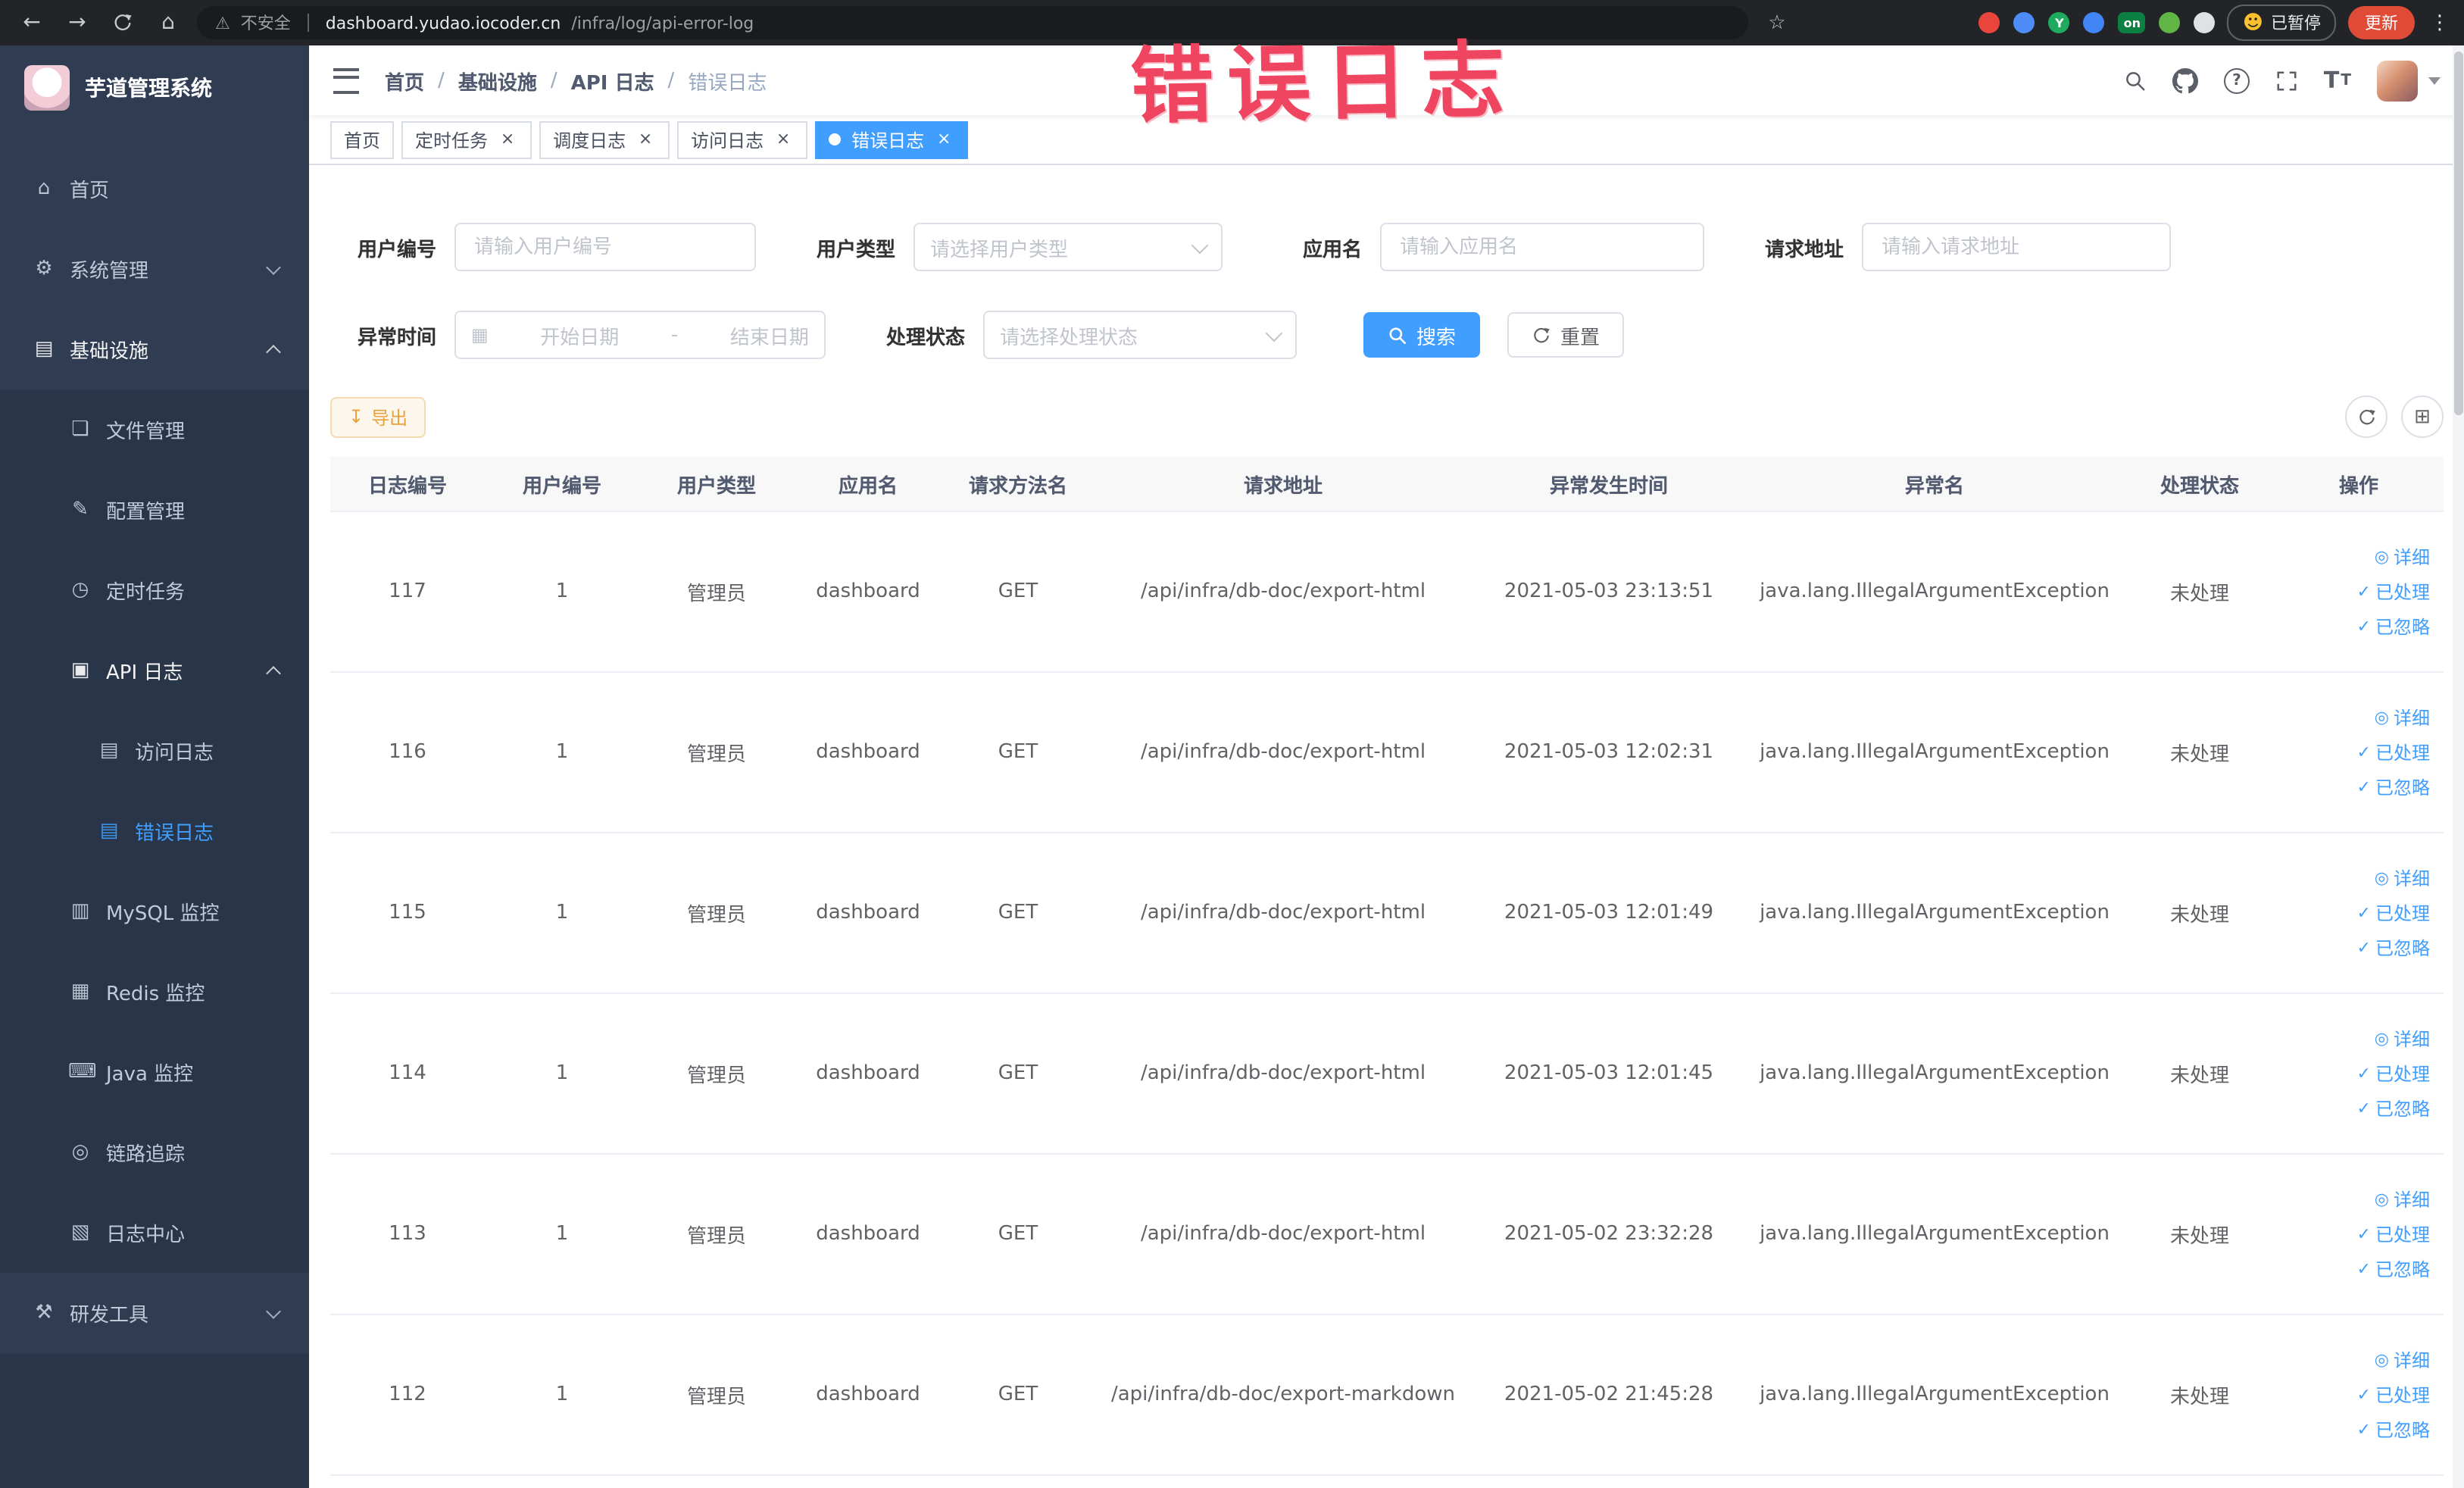 The height and width of the screenshot is (1488, 2464). Describe the element at coordinates (561, 486) in the screenshot. I see `column-header: 用户编号` at that location.